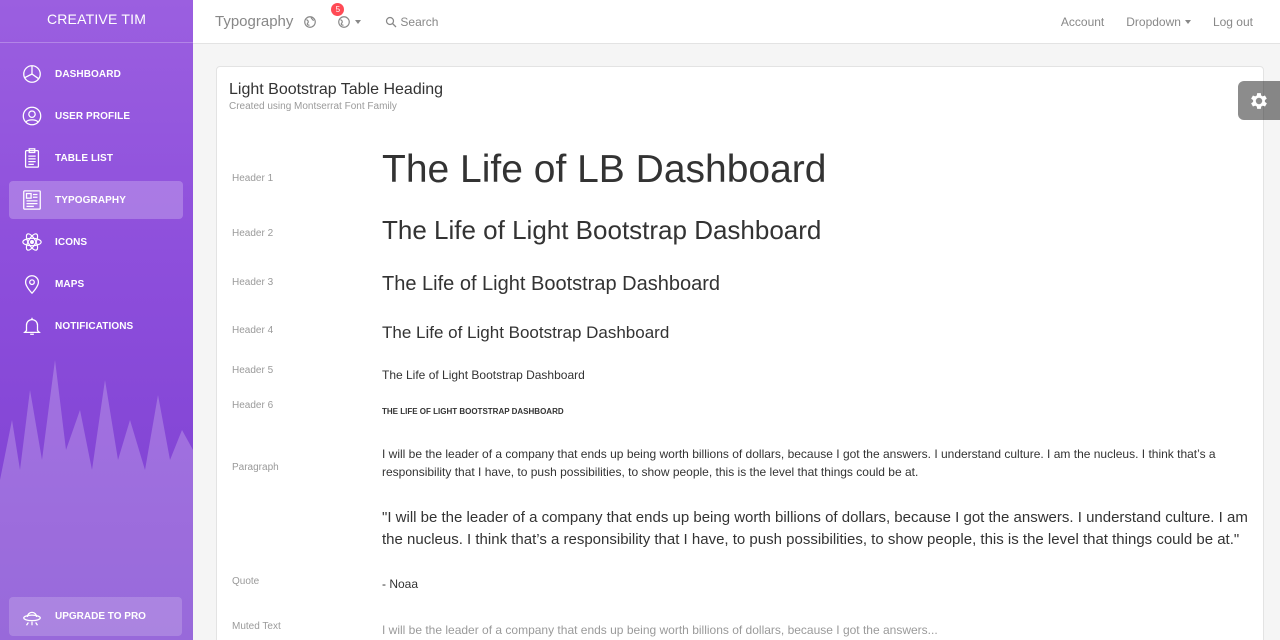 The width and height of the screenshot is (1280, 640). What do you see at coordinates (419, 21) in the screenshot?
I see `search-label: Search` at bounding box center [419, 21].